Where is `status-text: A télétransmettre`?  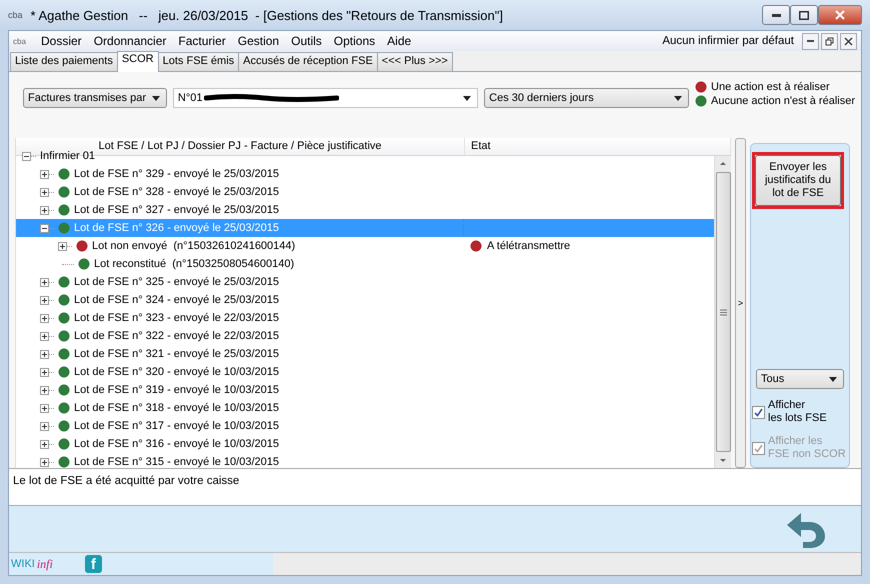
status-text: A télétransmettre is located at coordinates (528, 246).